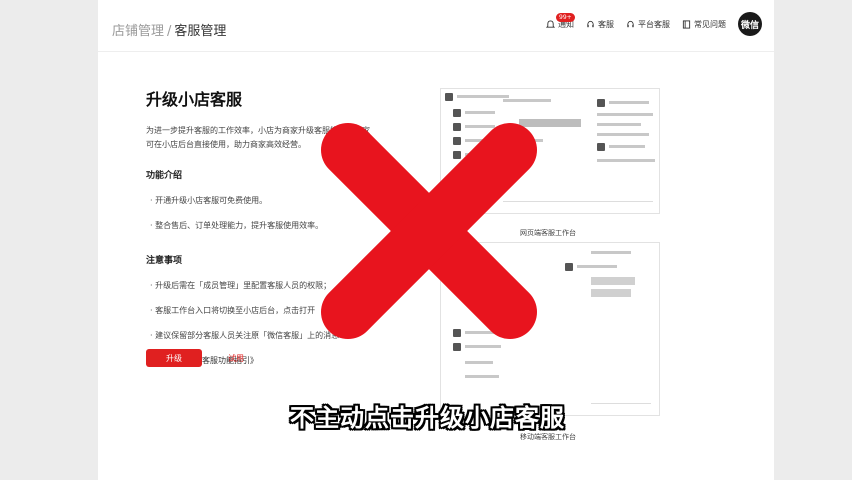  I want to click on nav-platform-service: 平台客服, so click(648, 24).